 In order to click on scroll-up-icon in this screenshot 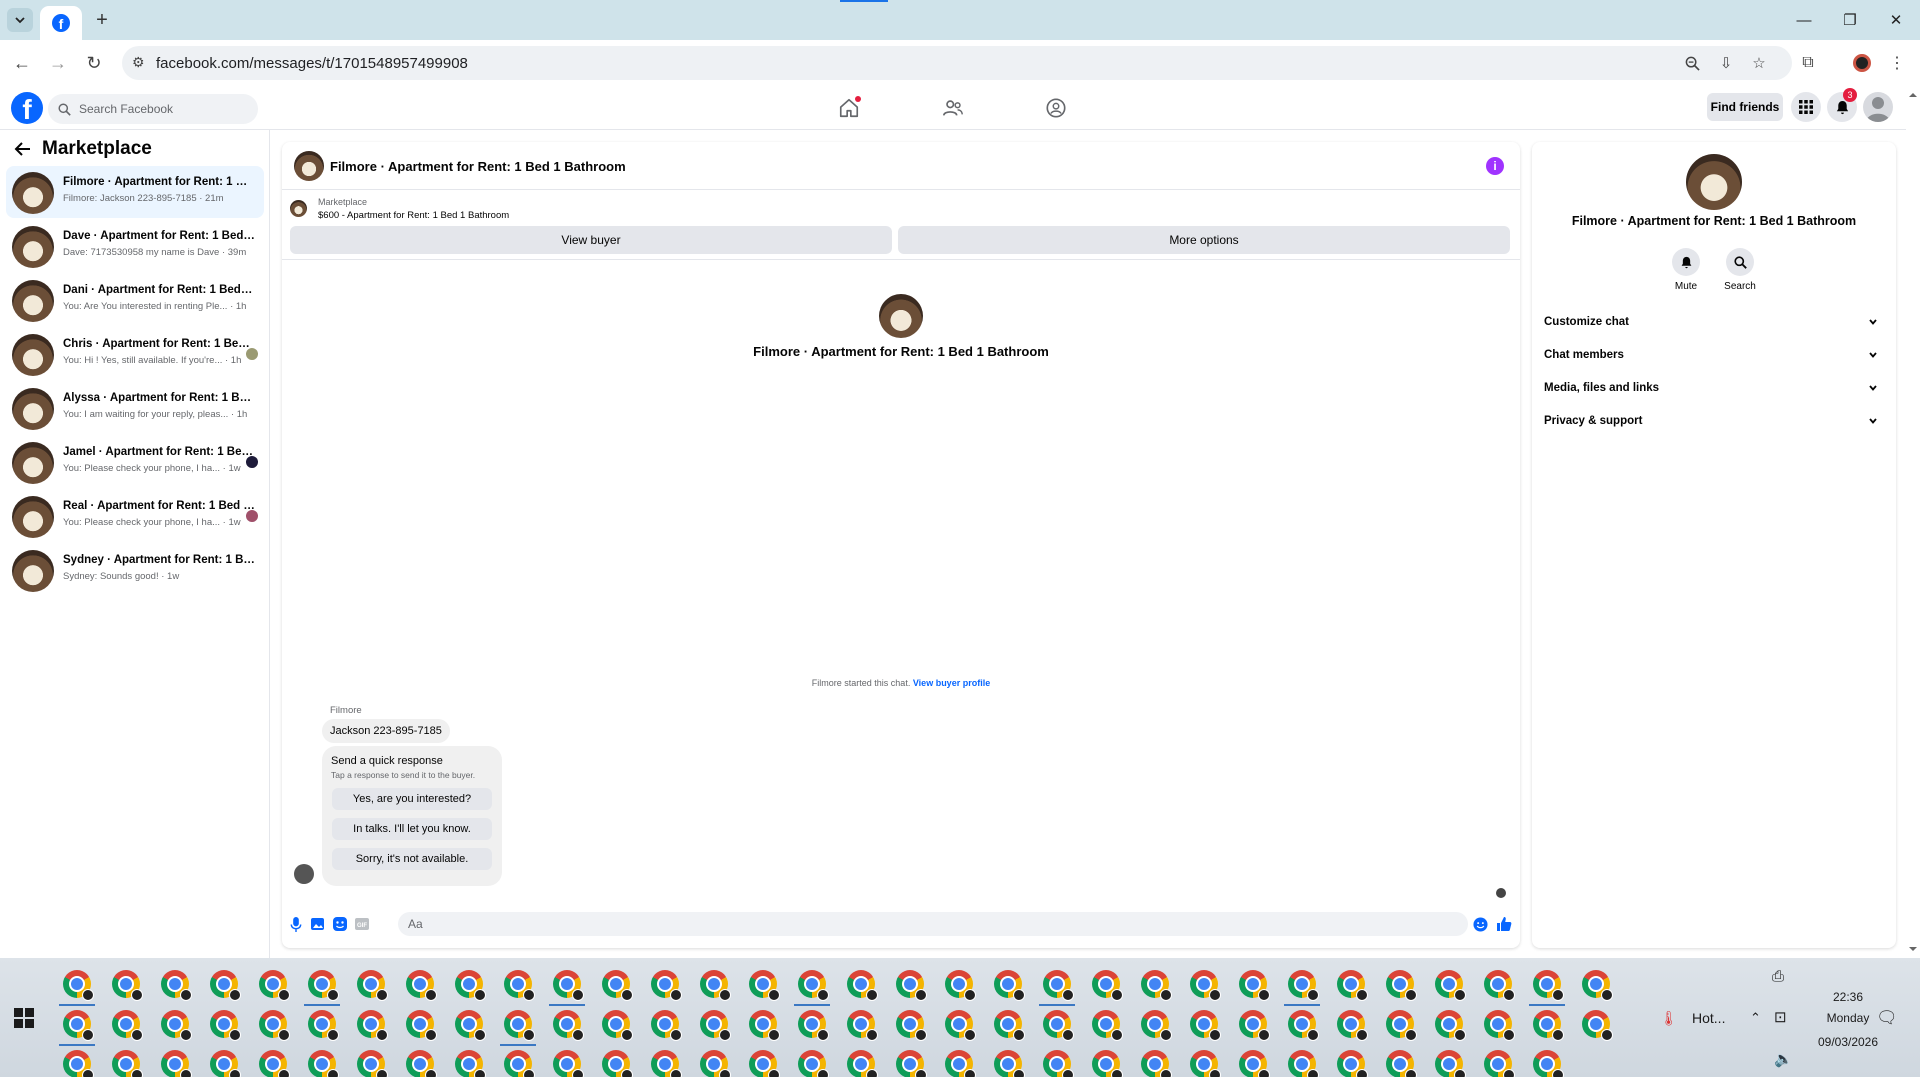, I will do `click(1913, 95)`.